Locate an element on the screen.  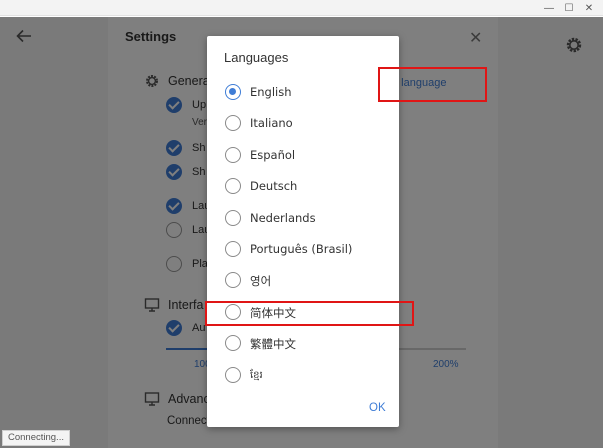
maximize-button: ☐ is located at coordinates (569, 8).